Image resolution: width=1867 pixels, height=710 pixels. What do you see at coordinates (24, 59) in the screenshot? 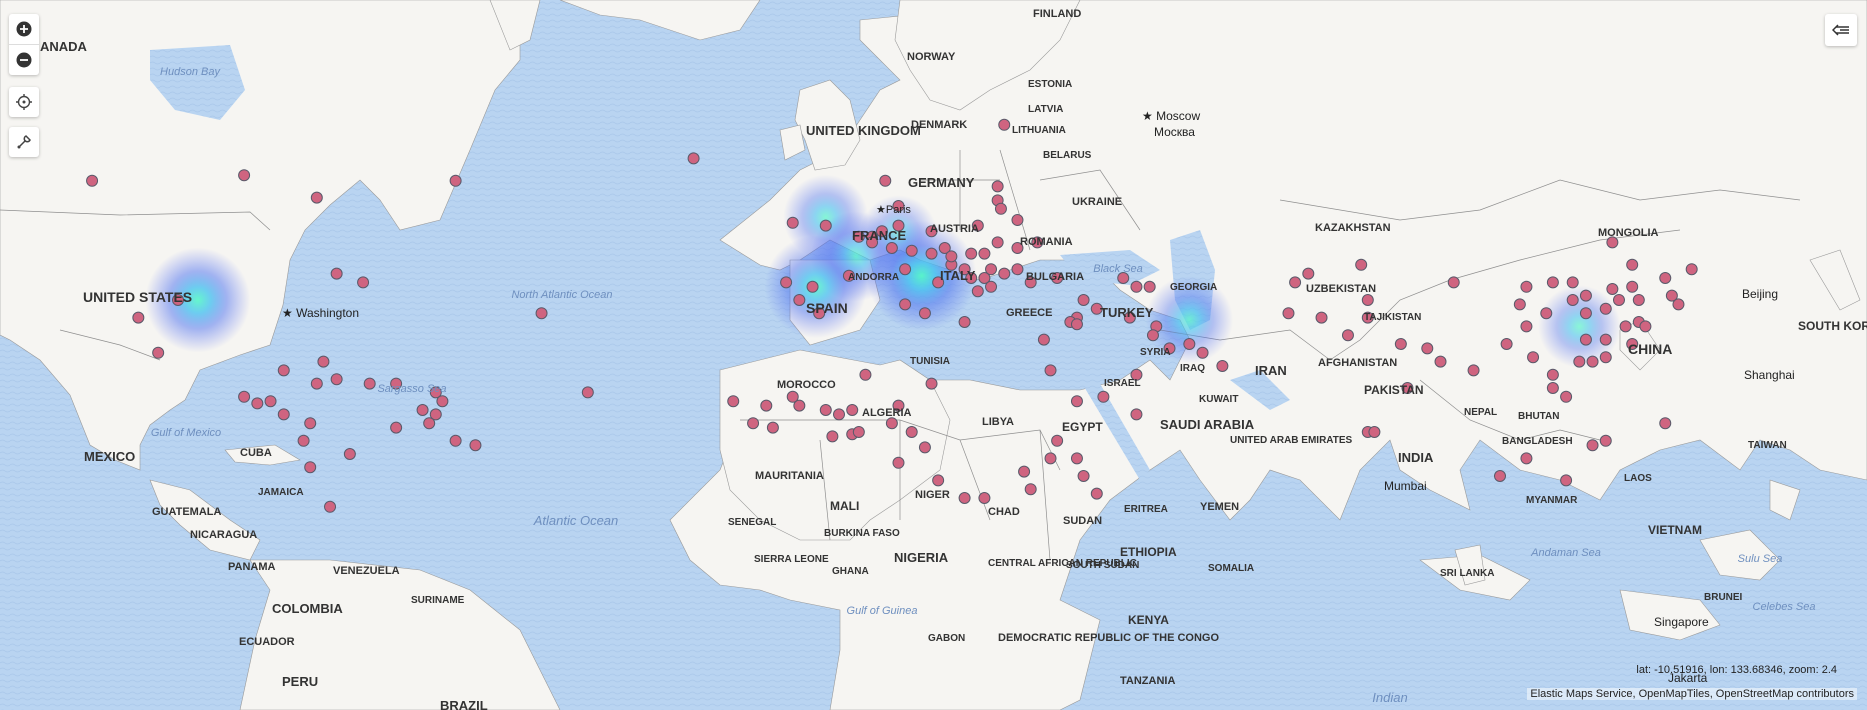
I see `zoom-out-button` at bounding box center [24, 59].